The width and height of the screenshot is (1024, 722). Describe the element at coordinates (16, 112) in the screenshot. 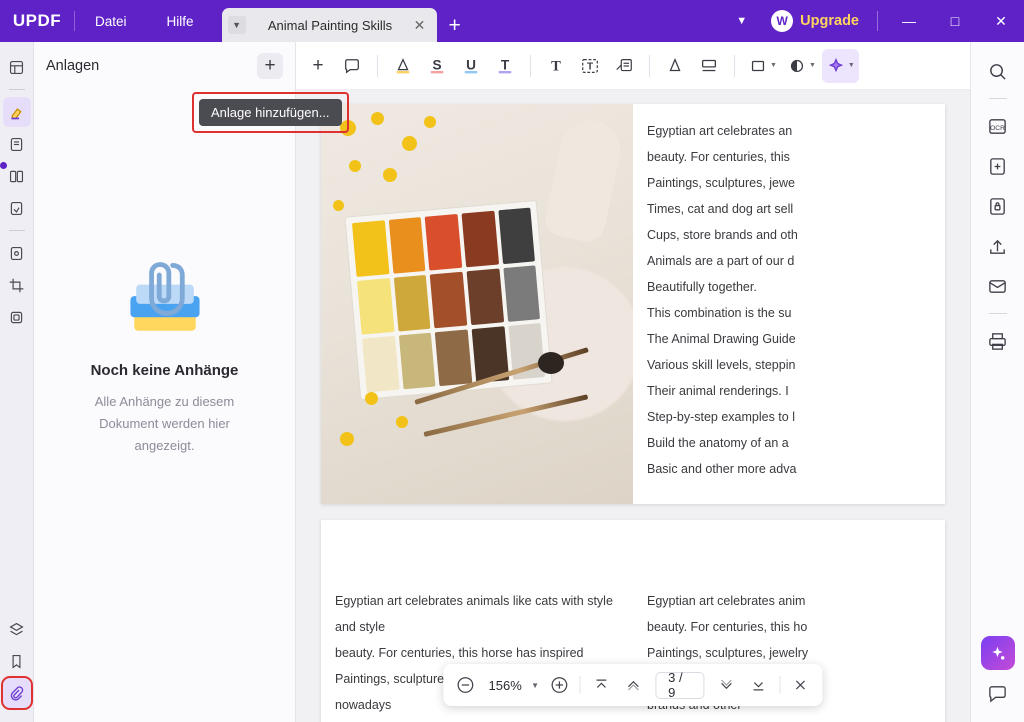

I see `sidebar-item-highlighter` at that location.